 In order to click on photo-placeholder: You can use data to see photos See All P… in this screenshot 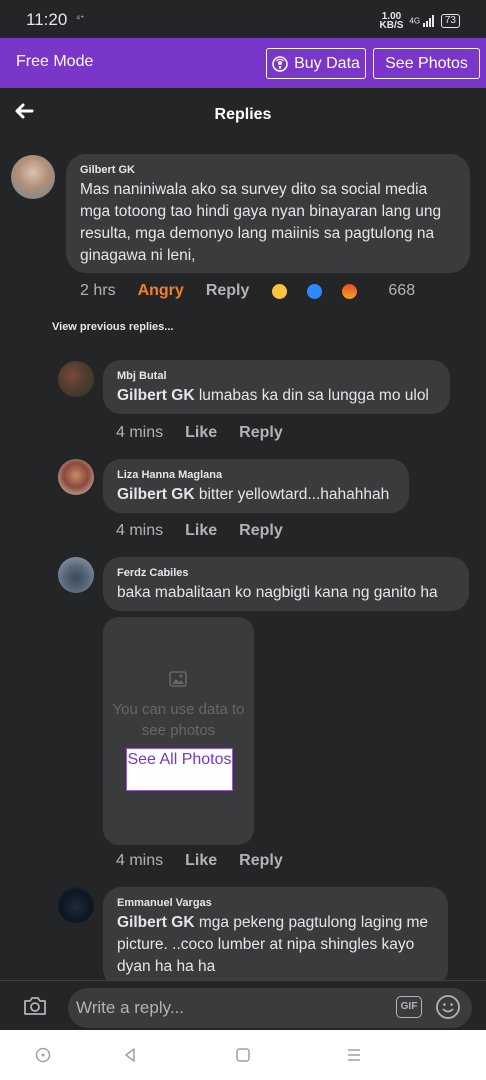, I will do `click(178, 731)`.